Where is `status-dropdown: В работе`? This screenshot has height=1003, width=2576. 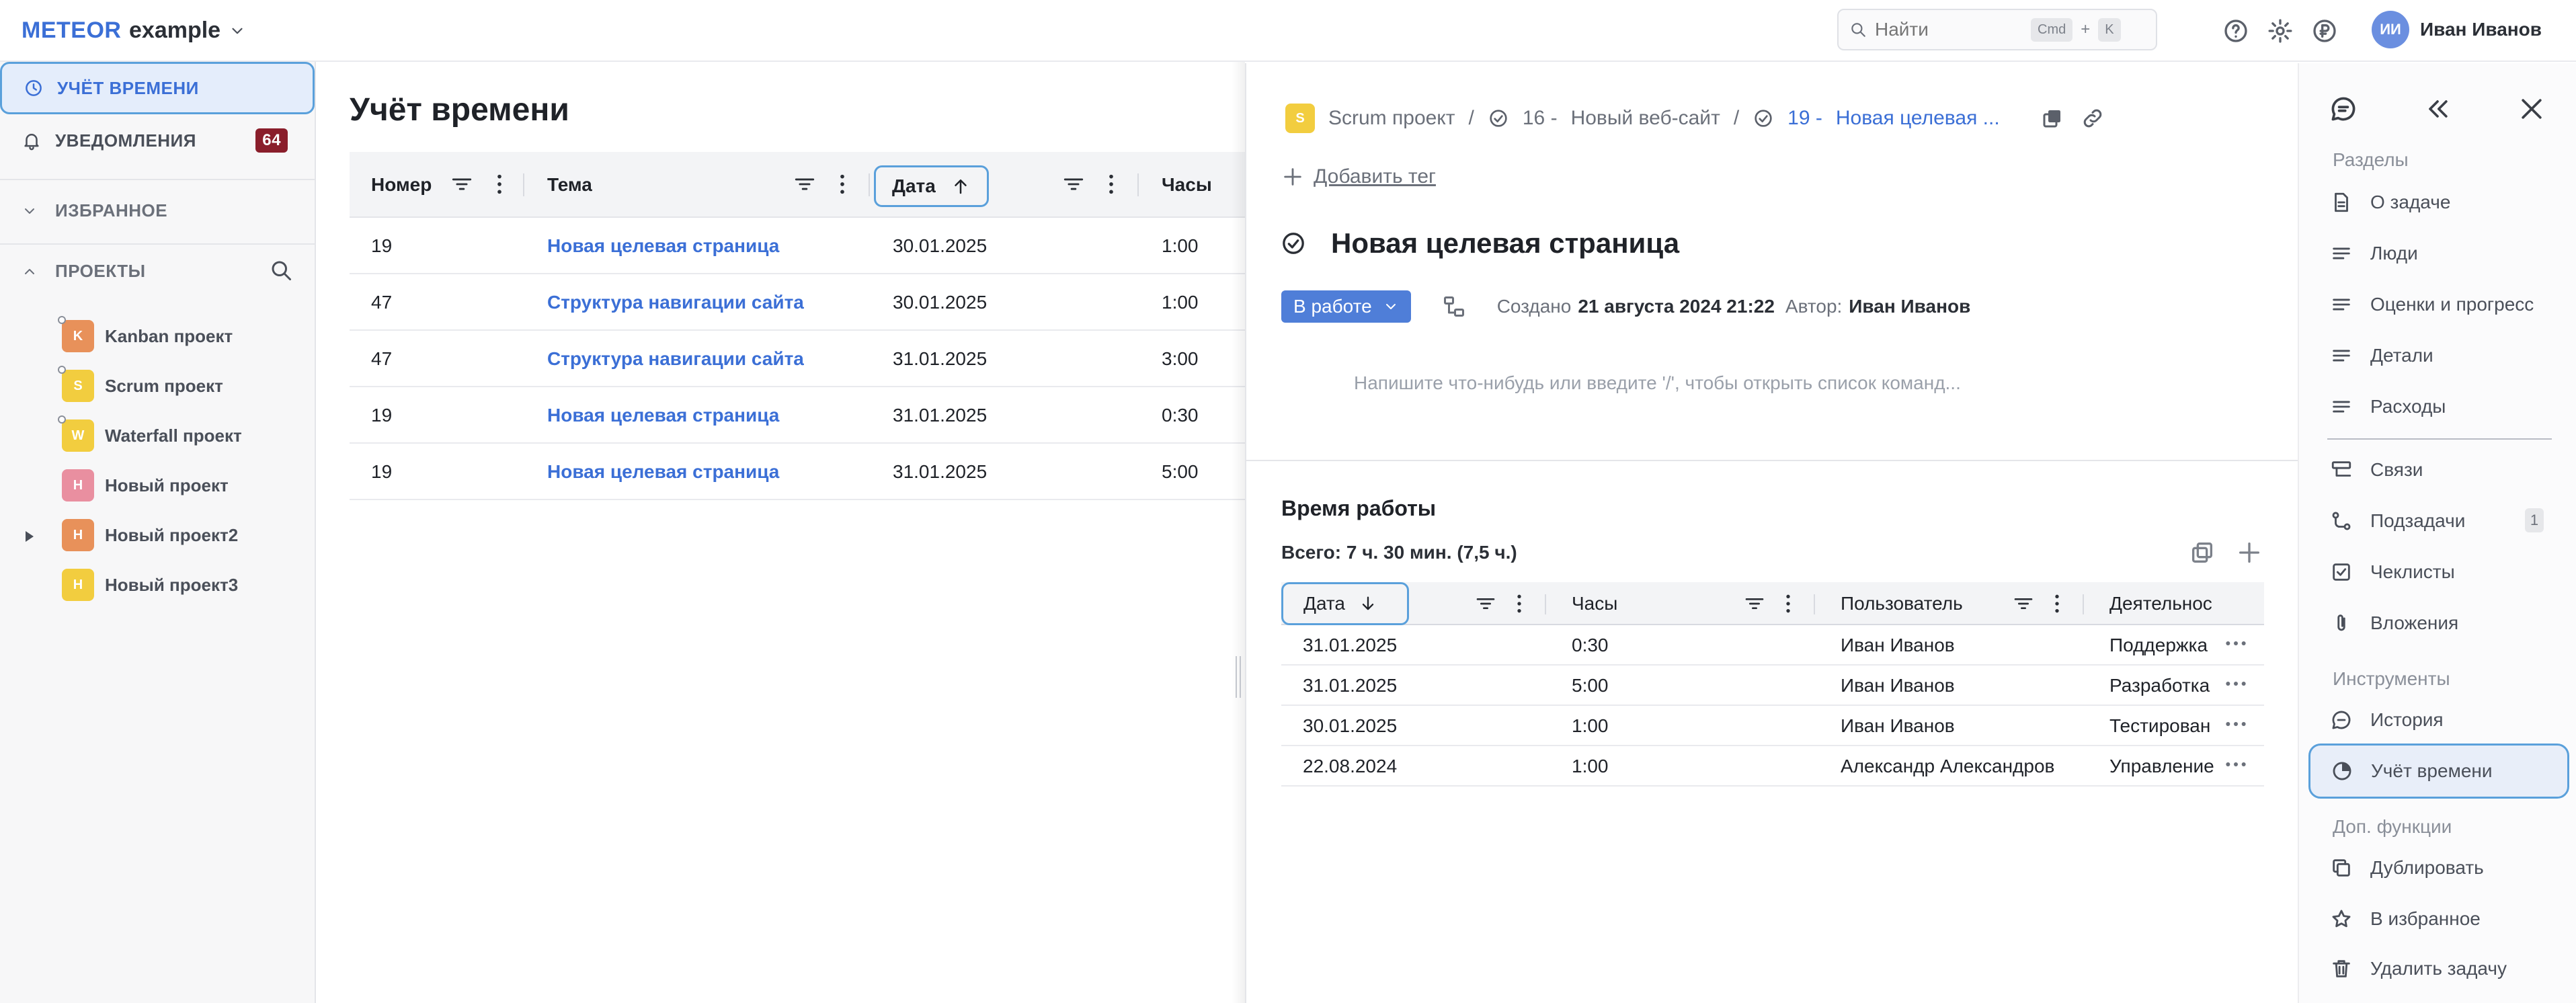
status-dropdown: В работе is located at coordinates (1346, 306).